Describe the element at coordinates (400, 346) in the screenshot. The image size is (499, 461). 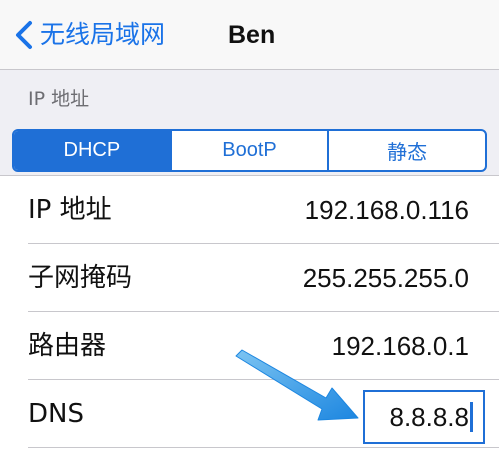
I see `router-value: 192.168.0.1` at that location.